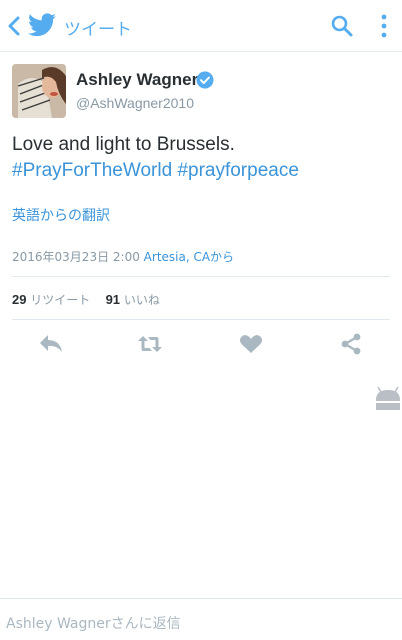 Image resolution: width=402 pixels, height=640 pixels. I want to click on avatar, so click(39, 91).